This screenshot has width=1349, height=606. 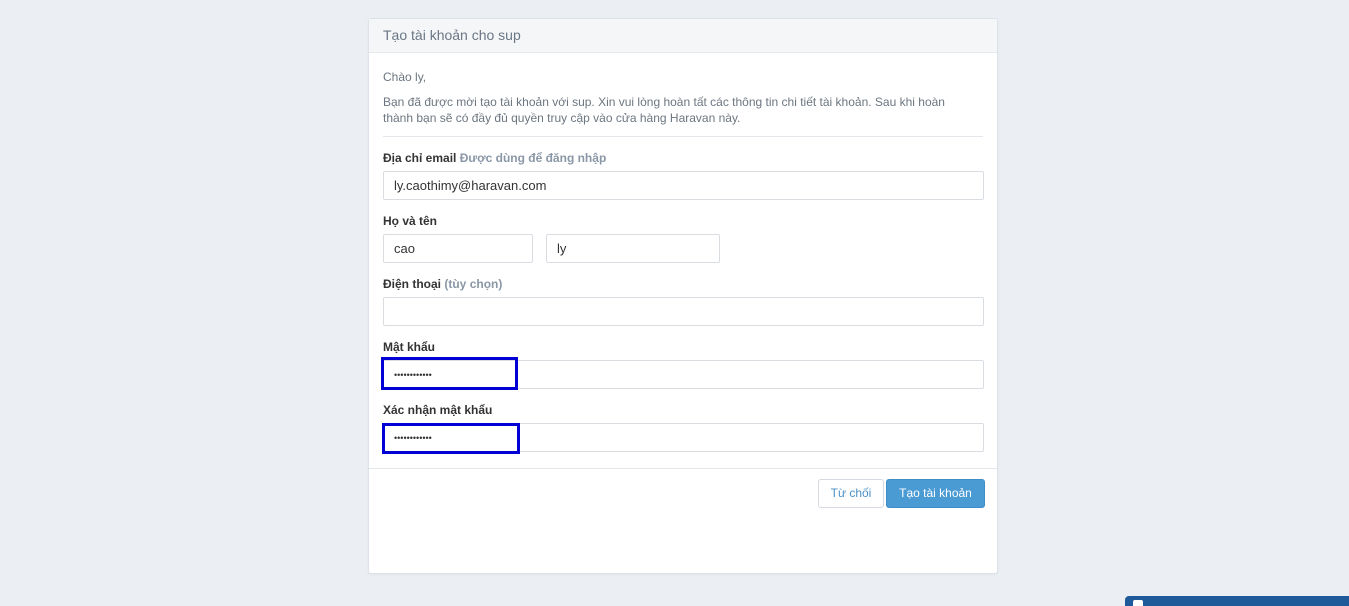 What do you see at coordinates (683, 468) in the screenshot?
I see `footer-divider` at bounding box center [683, 468].